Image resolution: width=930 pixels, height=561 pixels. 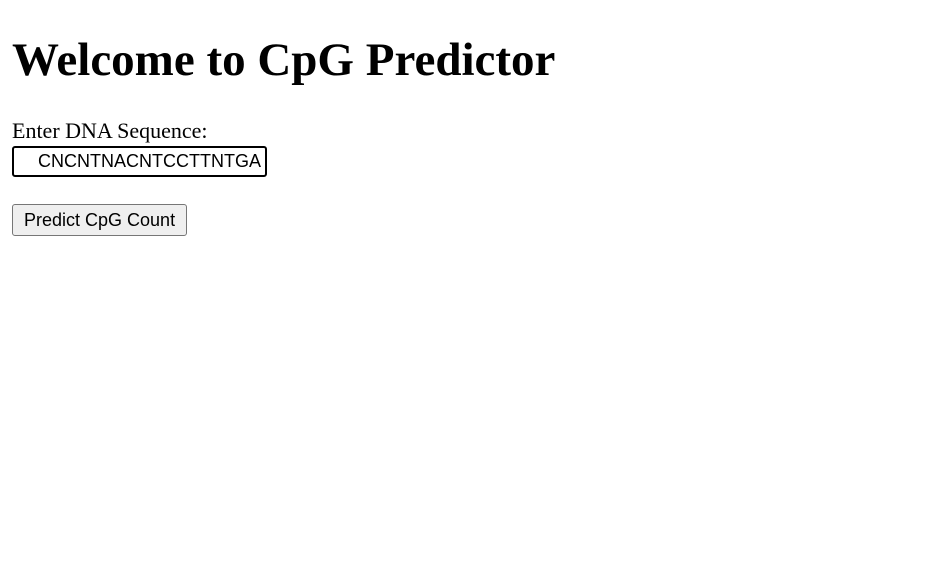 What do you see at coordinates (100, 220) in the screenshot?
I see `predict-cpg-count-button: Predict CpG Count` at bounding box center [100, 220].